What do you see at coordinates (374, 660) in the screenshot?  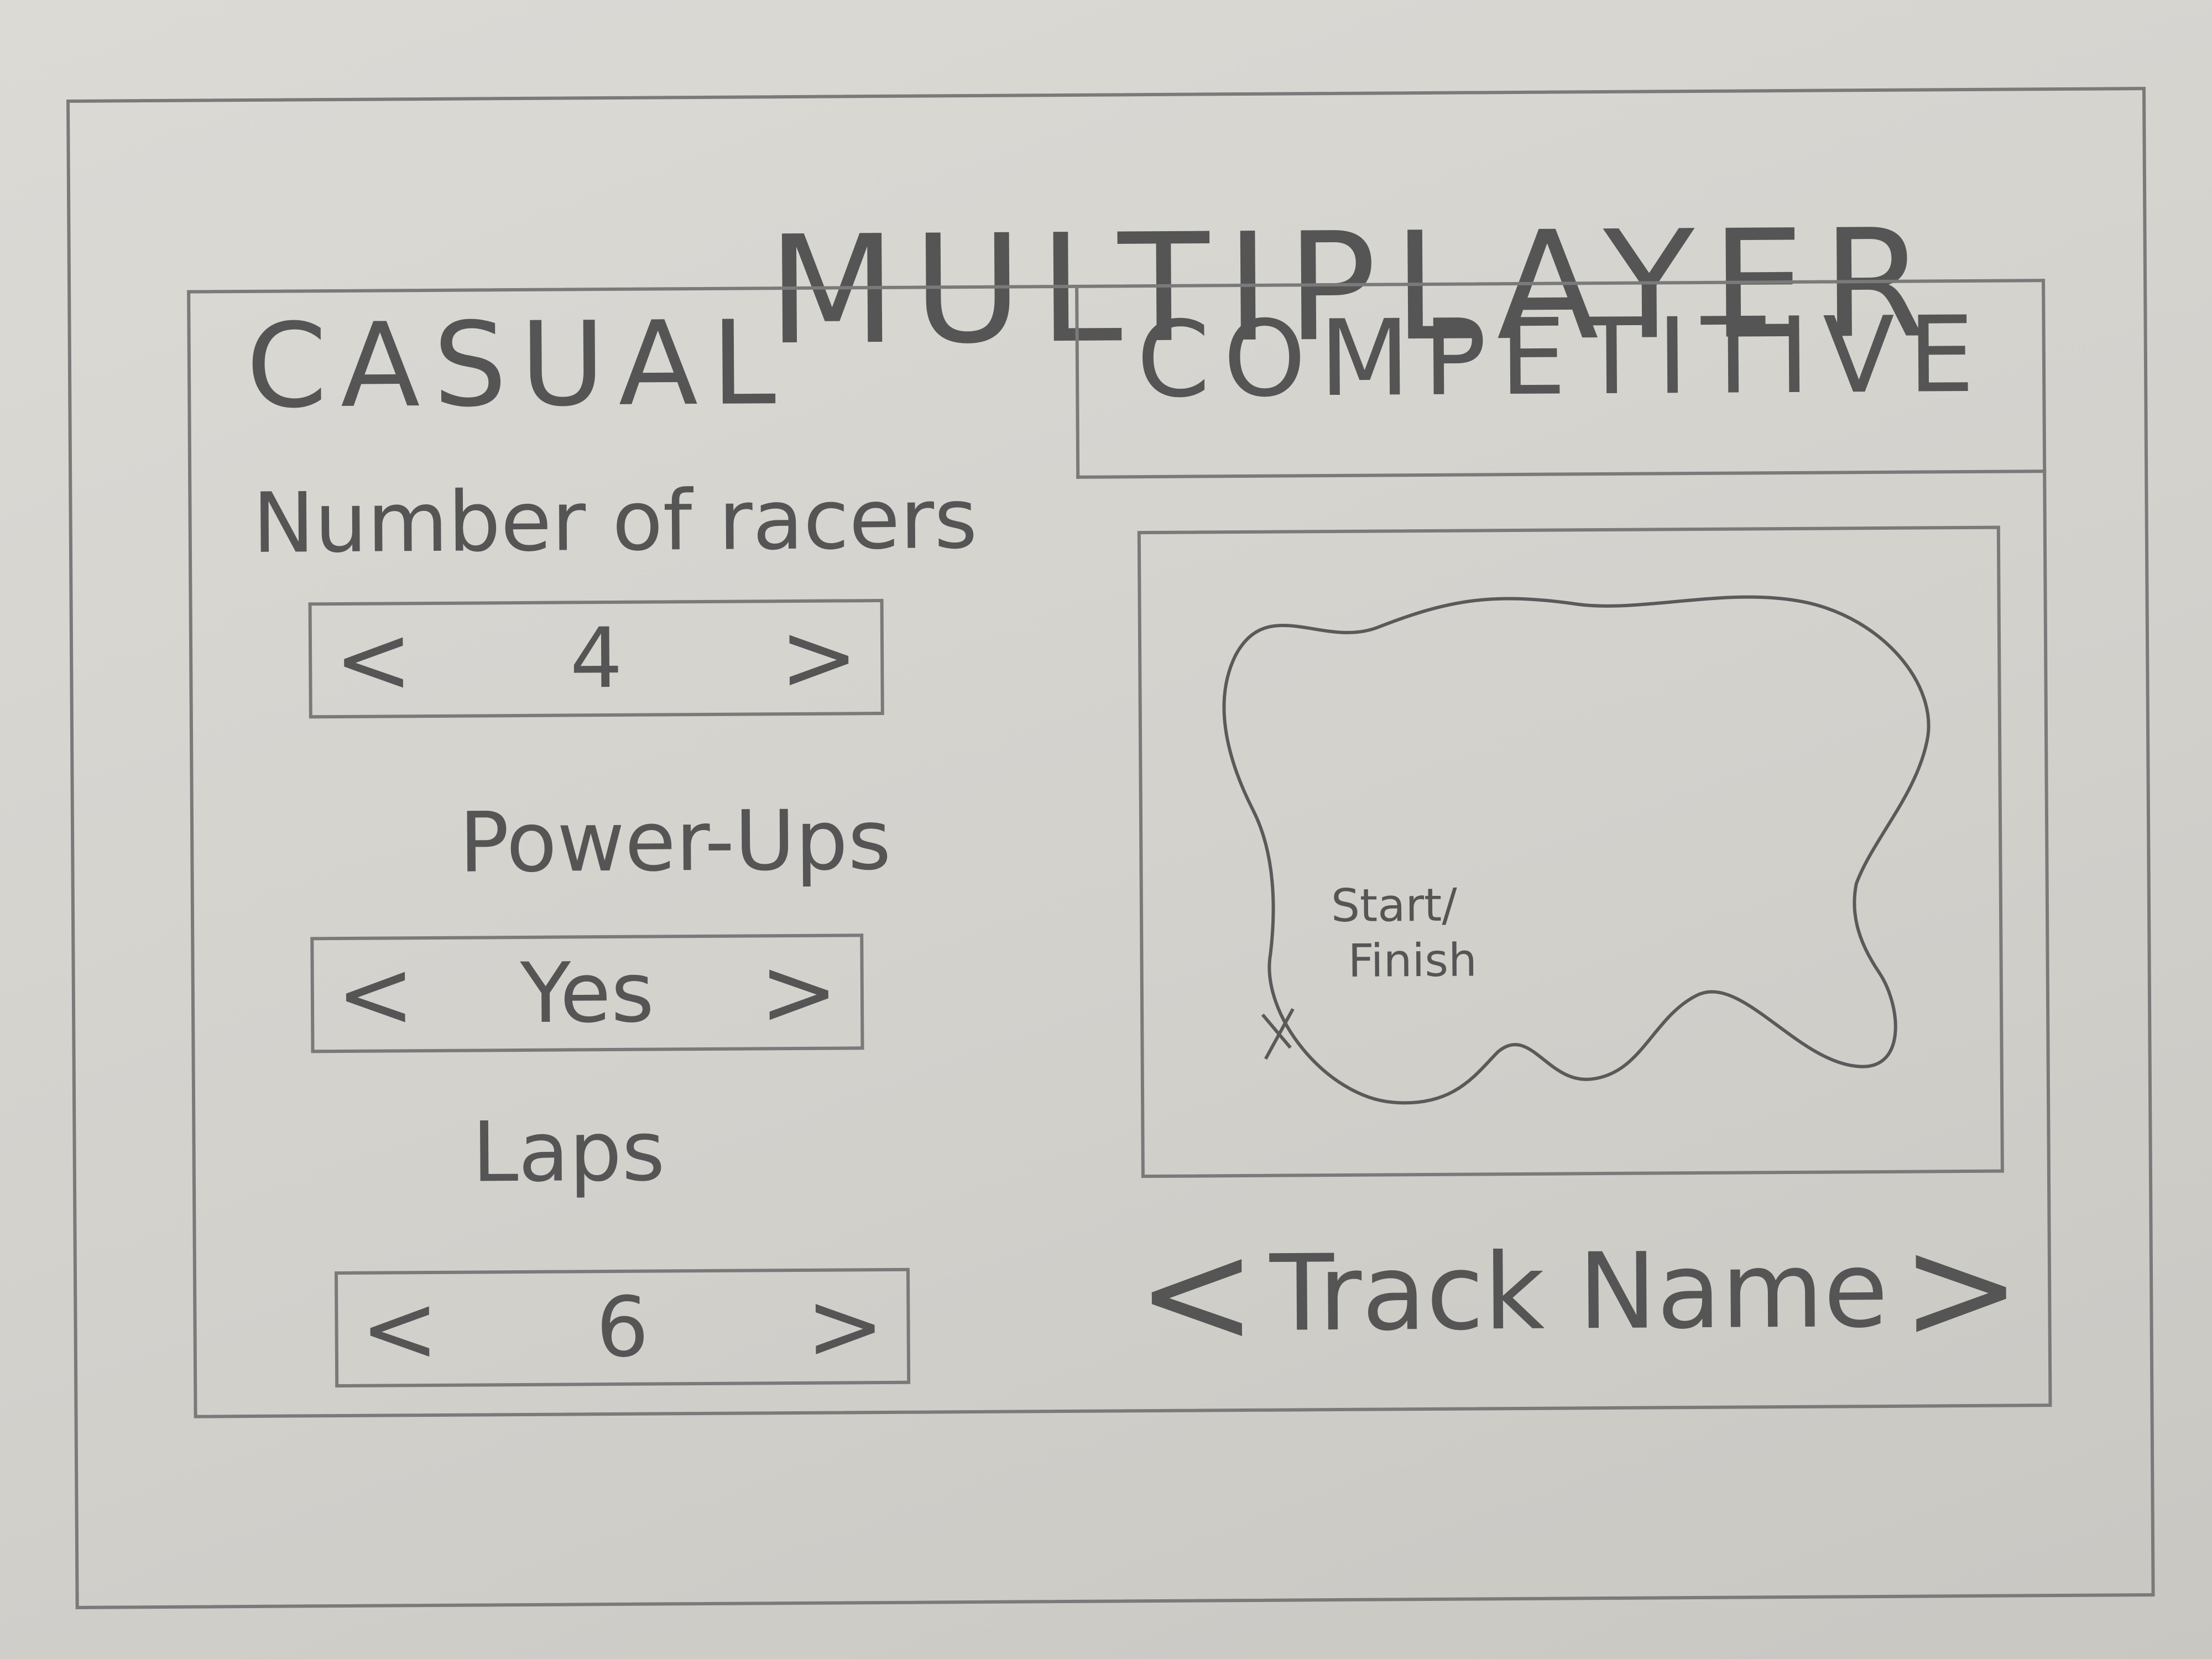 I see `racers-prev-button: <` at bounding box center [374, 660].